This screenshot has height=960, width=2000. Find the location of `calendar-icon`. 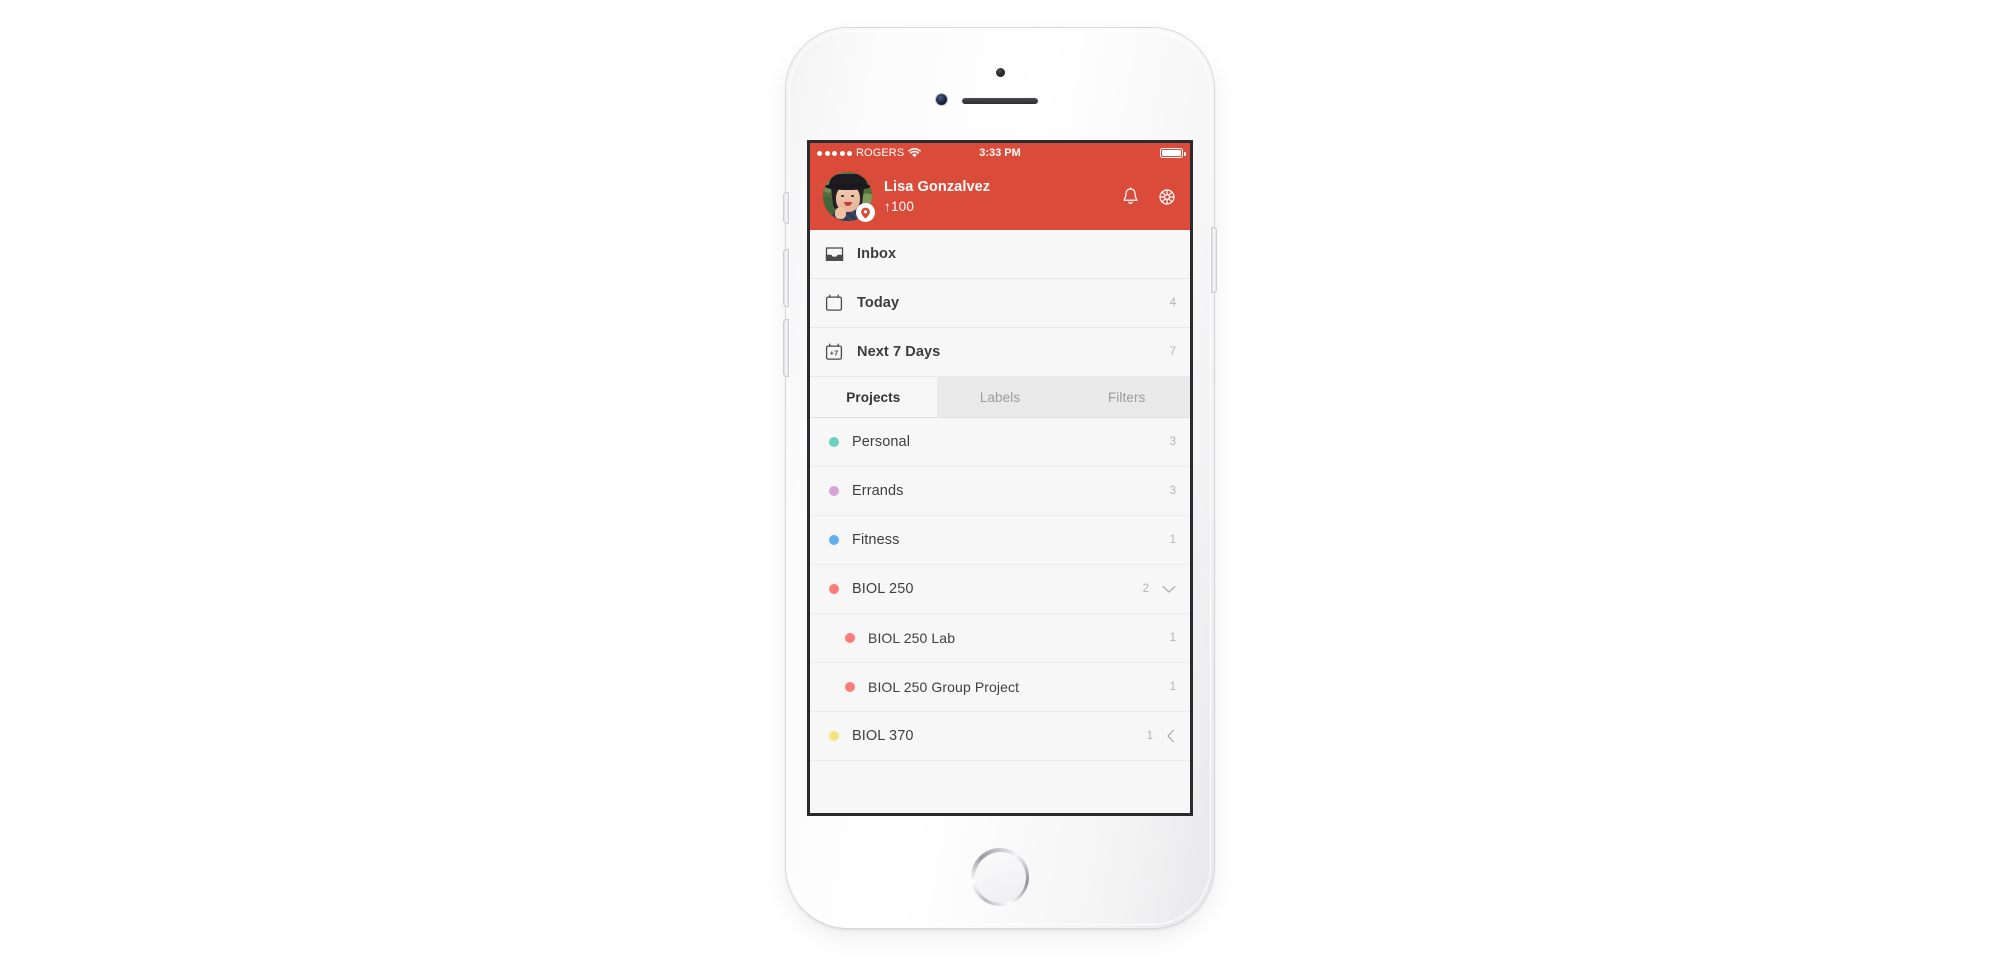

calendar-icon is located at coordinates (836, 303).